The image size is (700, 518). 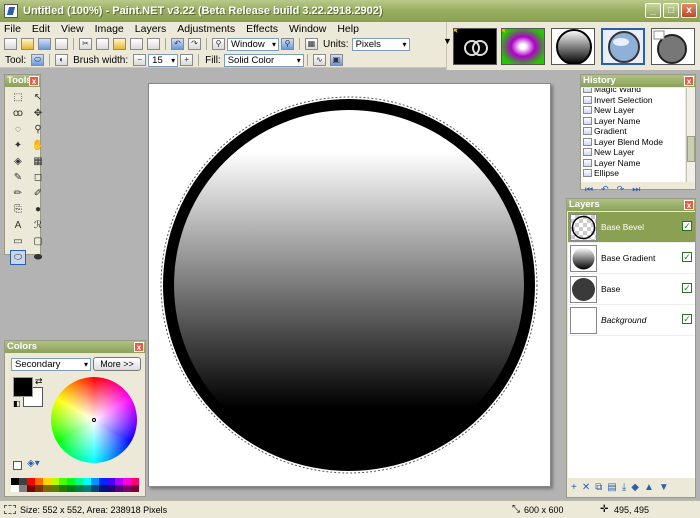 What do you see at coordinates (18, 257) in the screenshot?
I see `ellipse-icon: ⬭` at bounding box center [18, 257].